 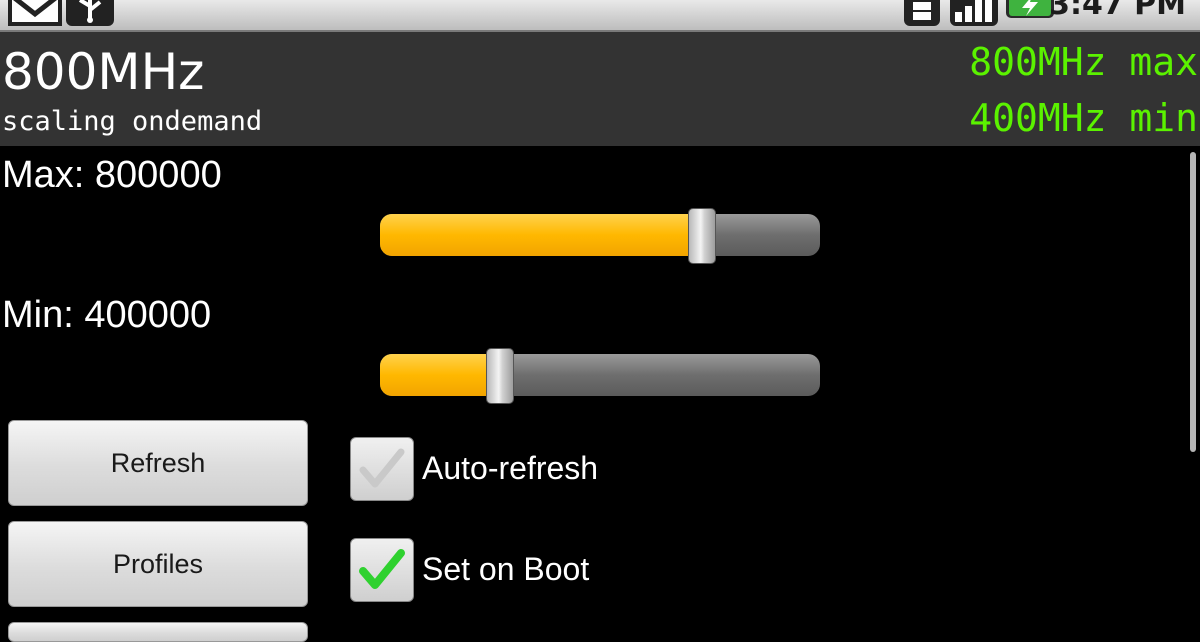 I want to click on min-frequency-stat: 400MHz min, so click(x=1083, y=118).